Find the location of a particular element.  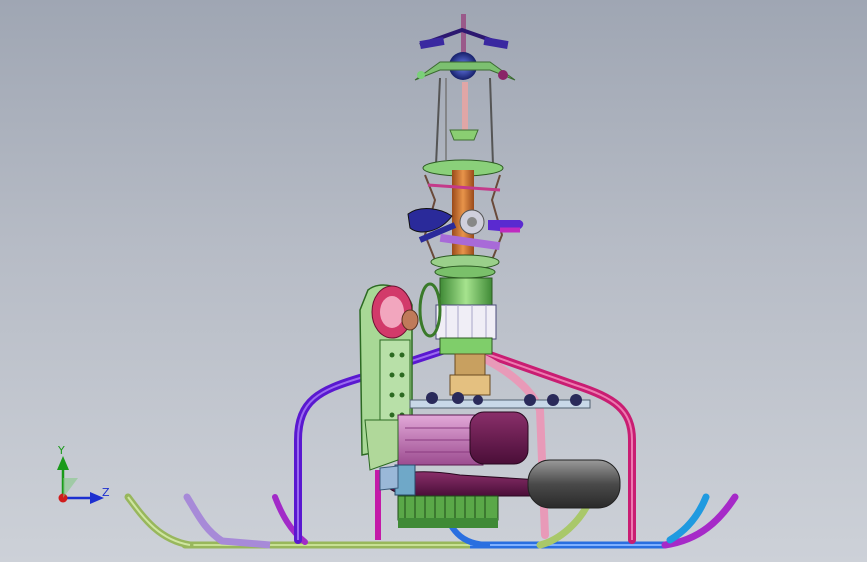

z-axis-label: Z is located at coordinates (106, 492).